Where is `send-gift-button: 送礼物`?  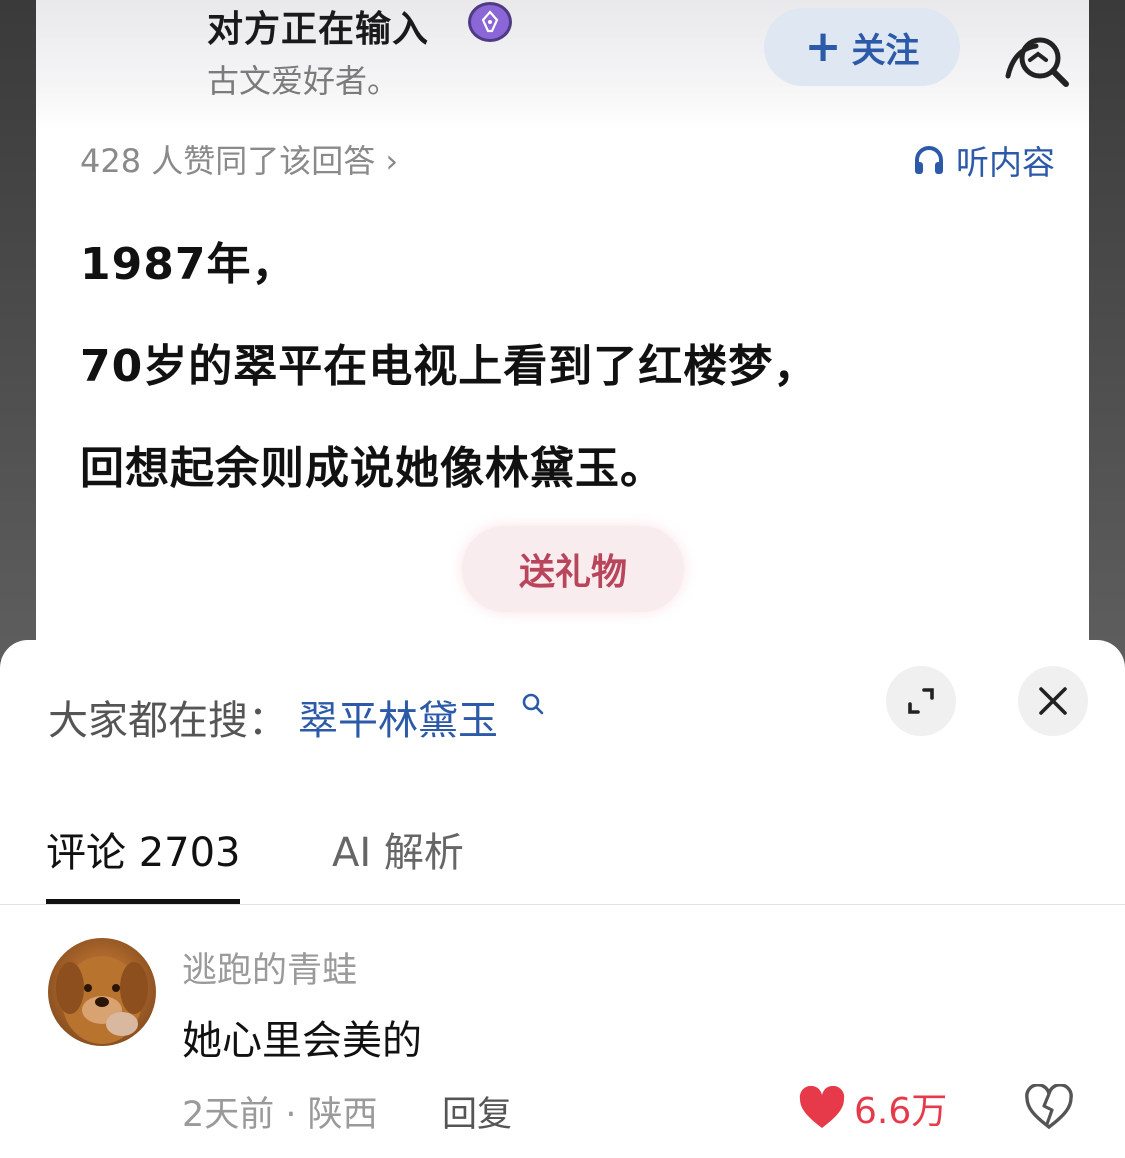
send-gift-button: 送礼物 is located at coordinates (573, 569).